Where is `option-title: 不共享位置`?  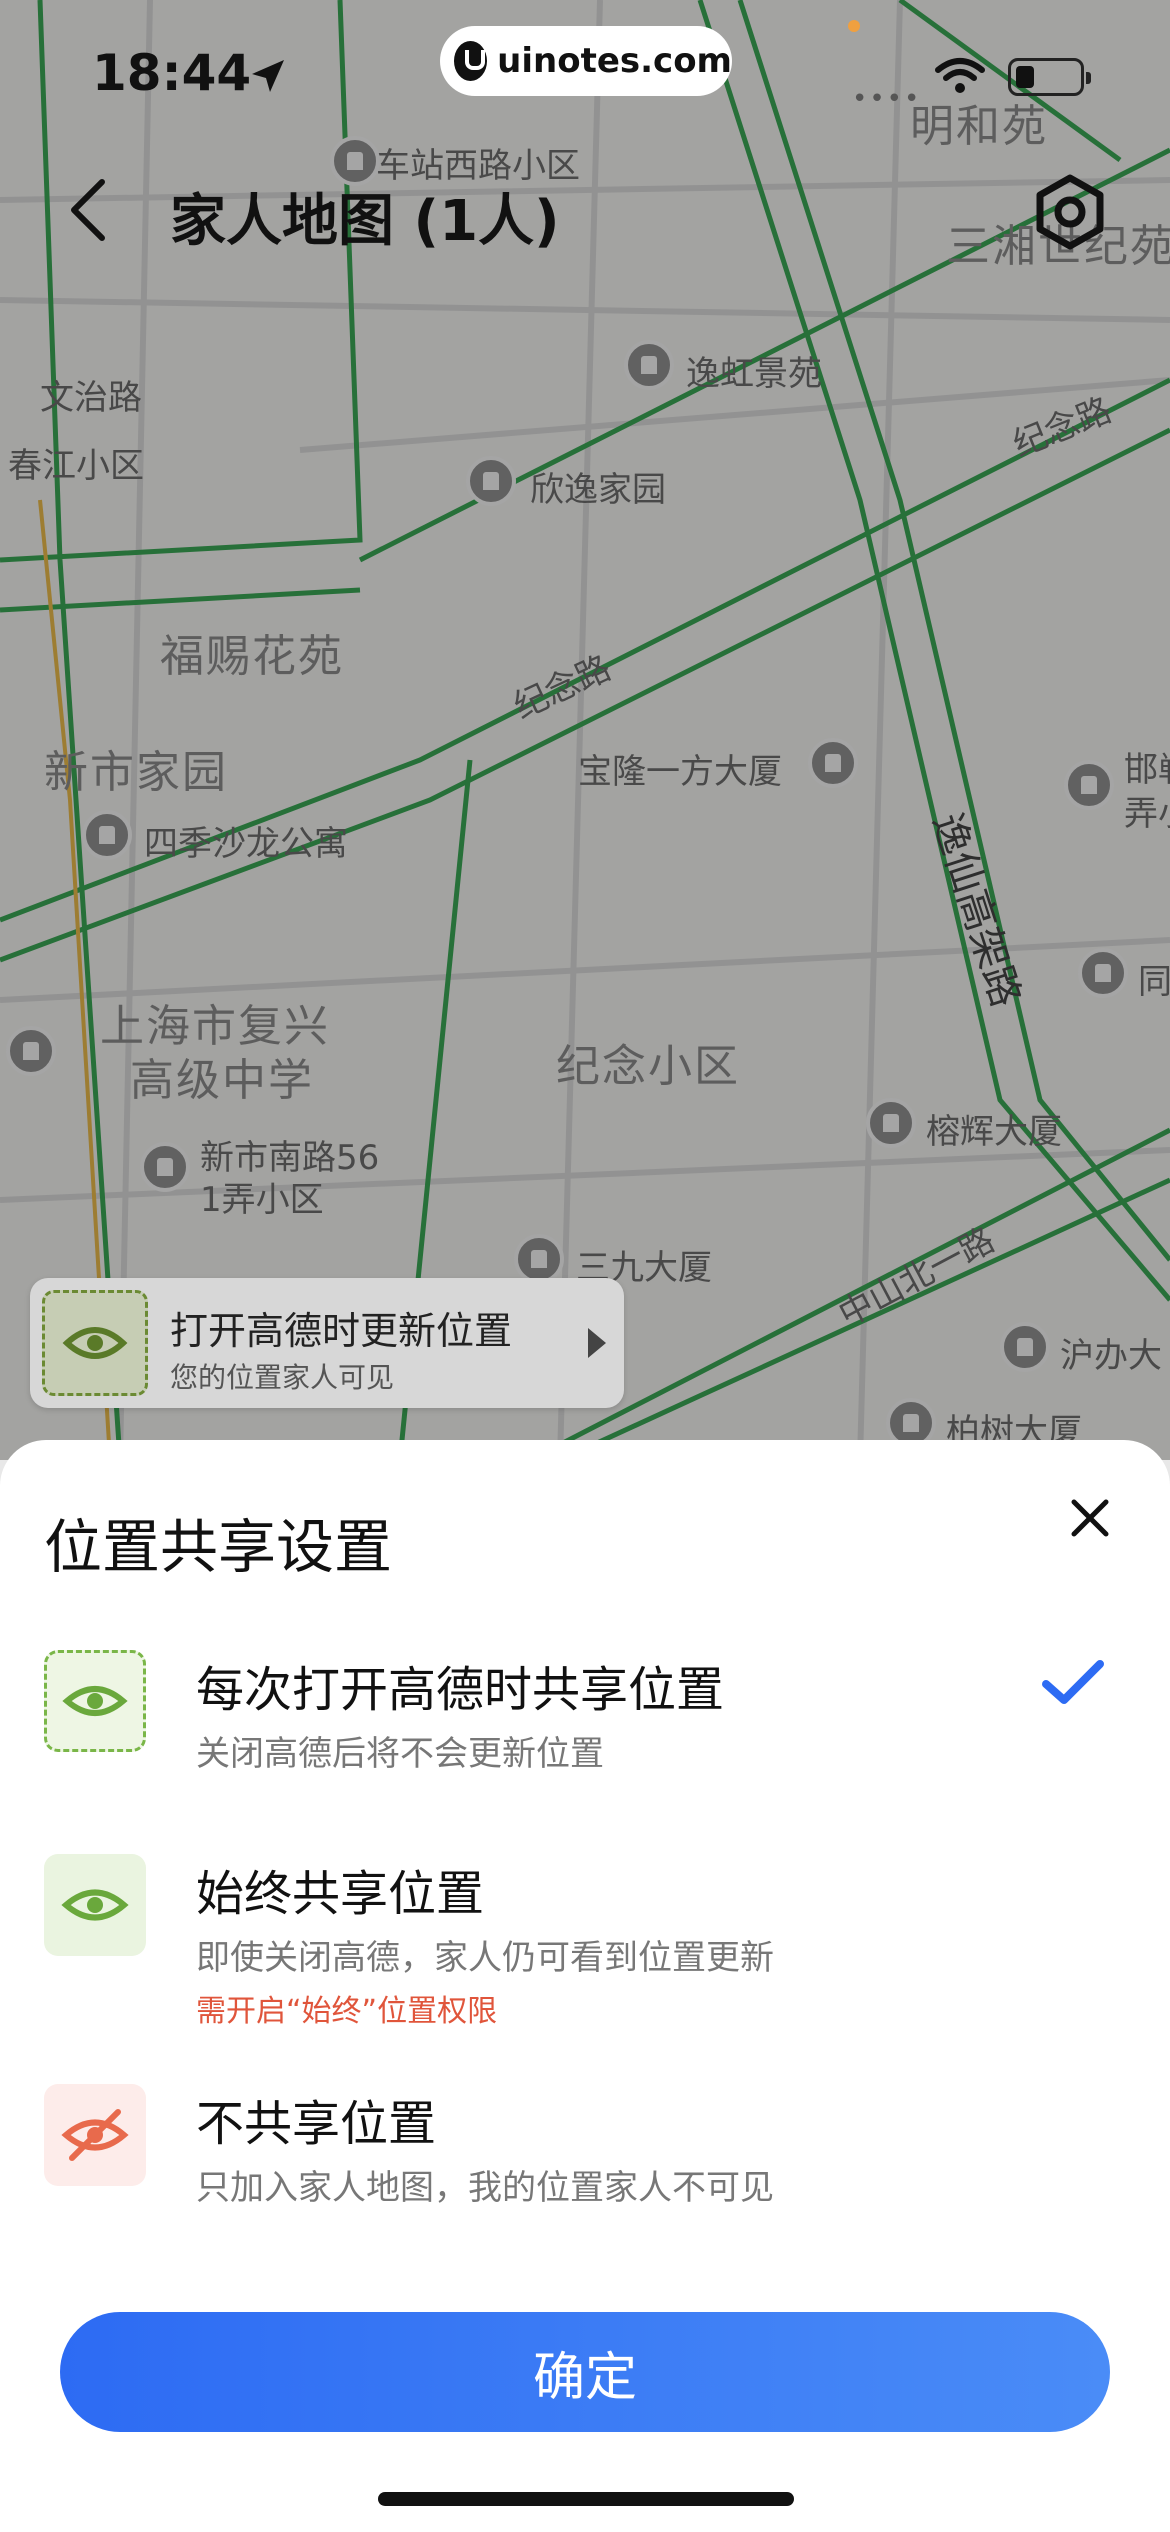 option-title: 不共享位置 is located at coordinates (316, 2124).